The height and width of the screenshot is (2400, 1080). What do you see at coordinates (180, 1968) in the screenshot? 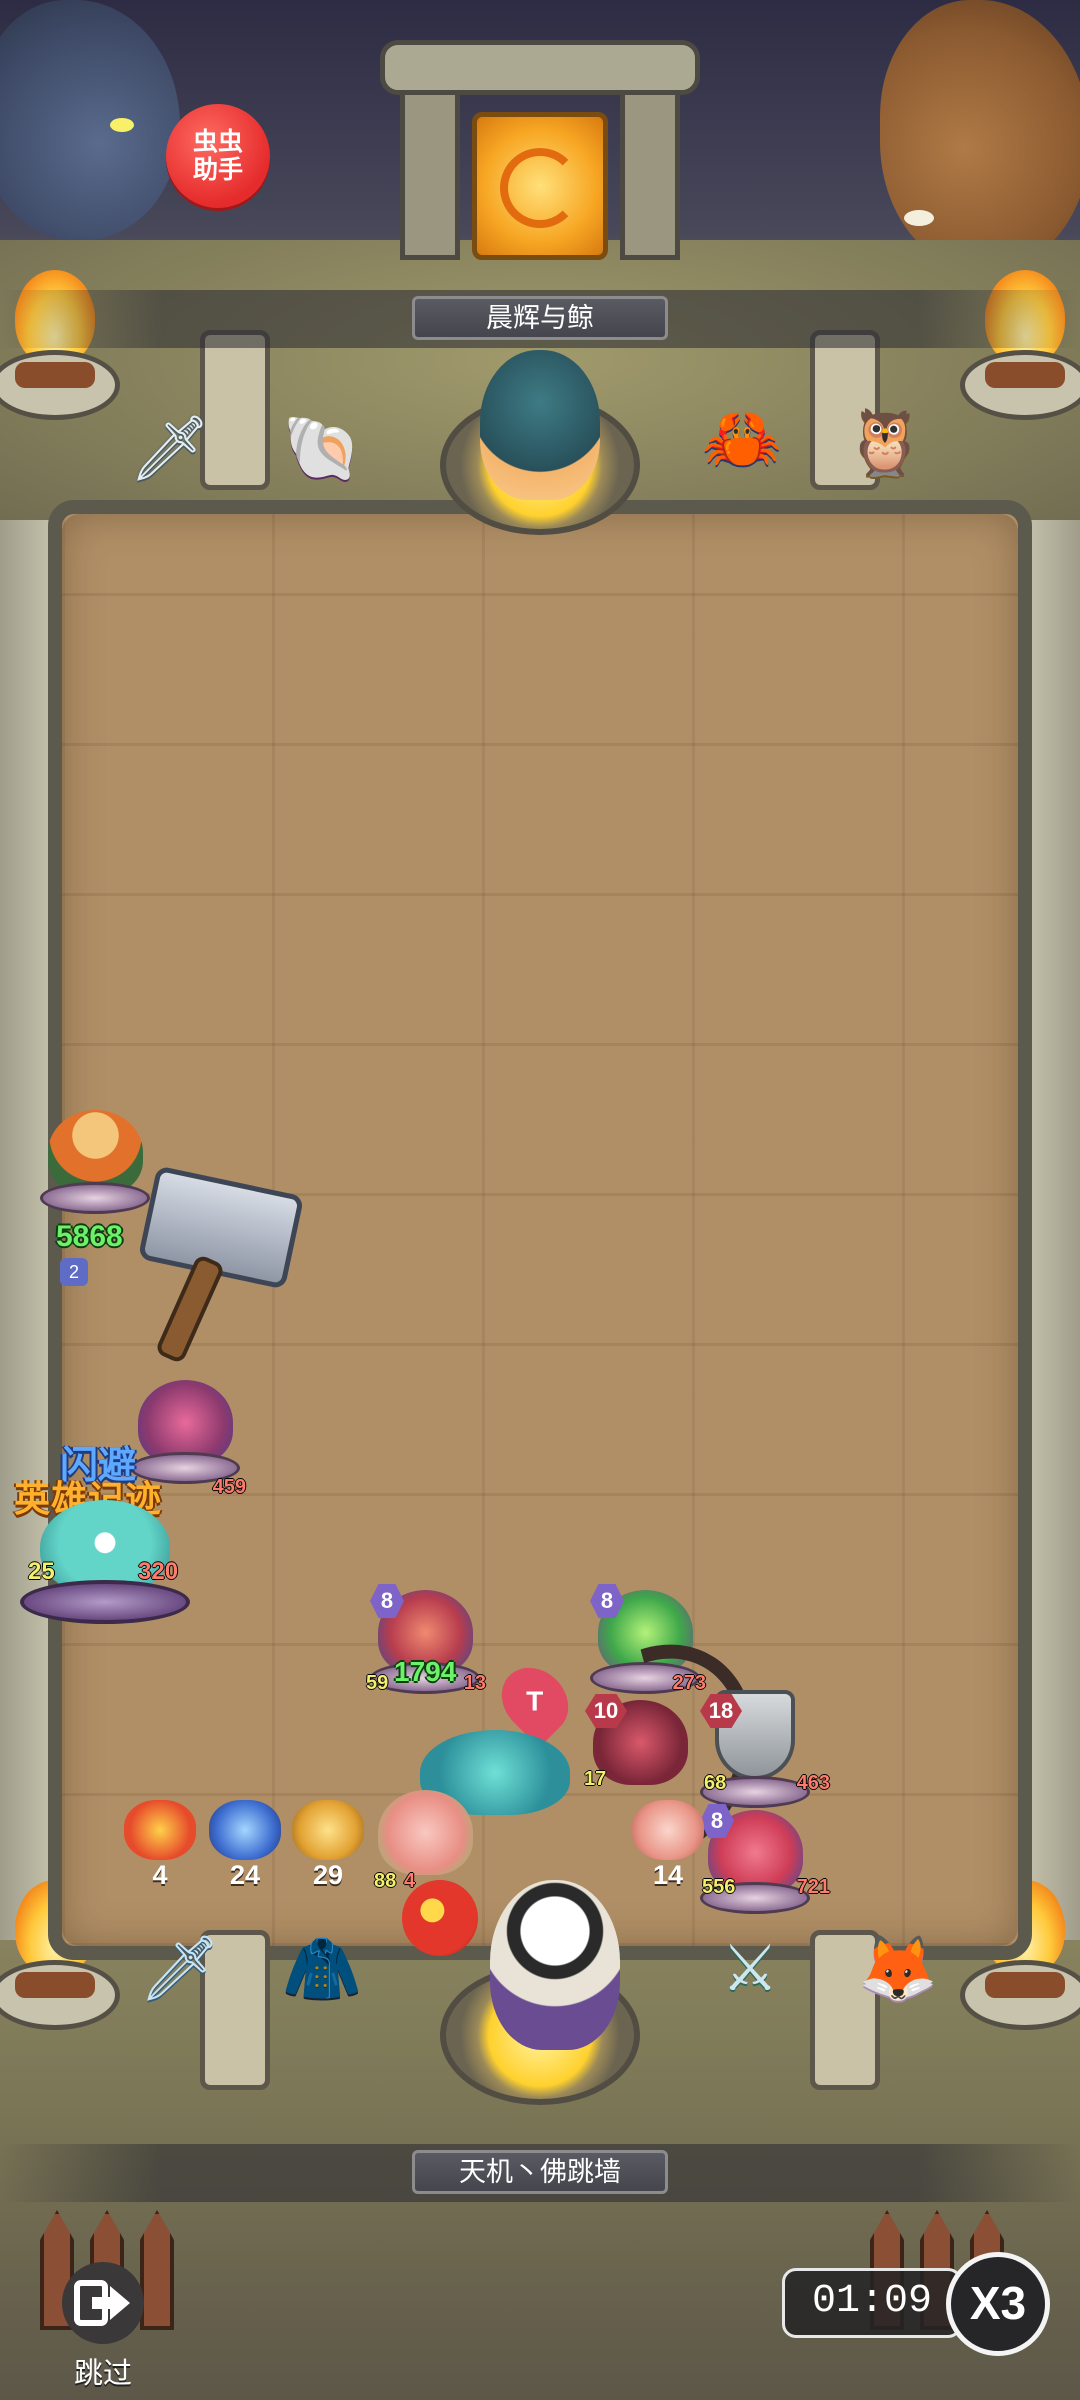
I see `ice-sword-icon: 🗡` at bounding box center [180, 1968].